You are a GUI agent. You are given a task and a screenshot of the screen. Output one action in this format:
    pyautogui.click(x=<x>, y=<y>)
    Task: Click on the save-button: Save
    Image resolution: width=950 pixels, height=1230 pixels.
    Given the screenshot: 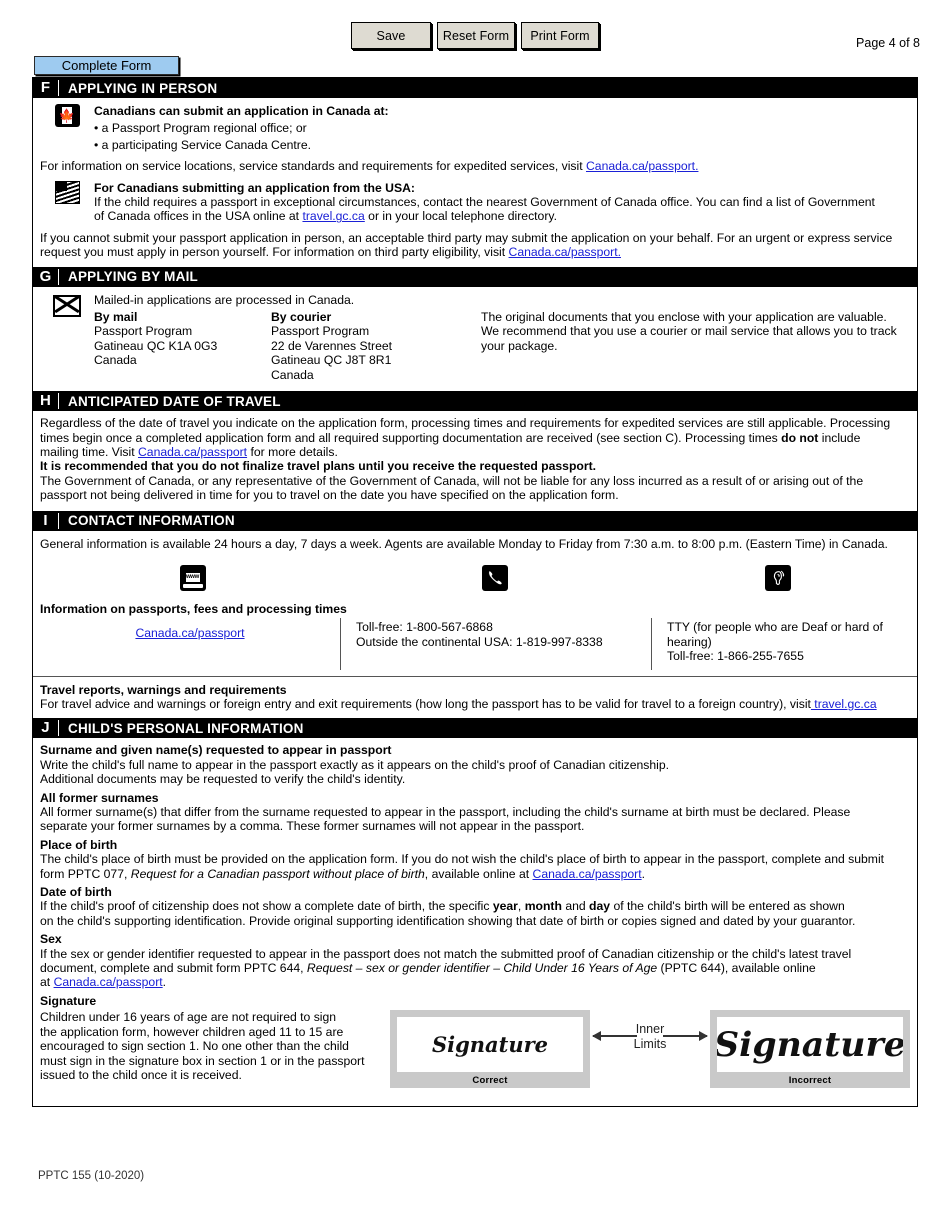 What is the action you would take?
    pyautogui.click(x=391, y=35)
    